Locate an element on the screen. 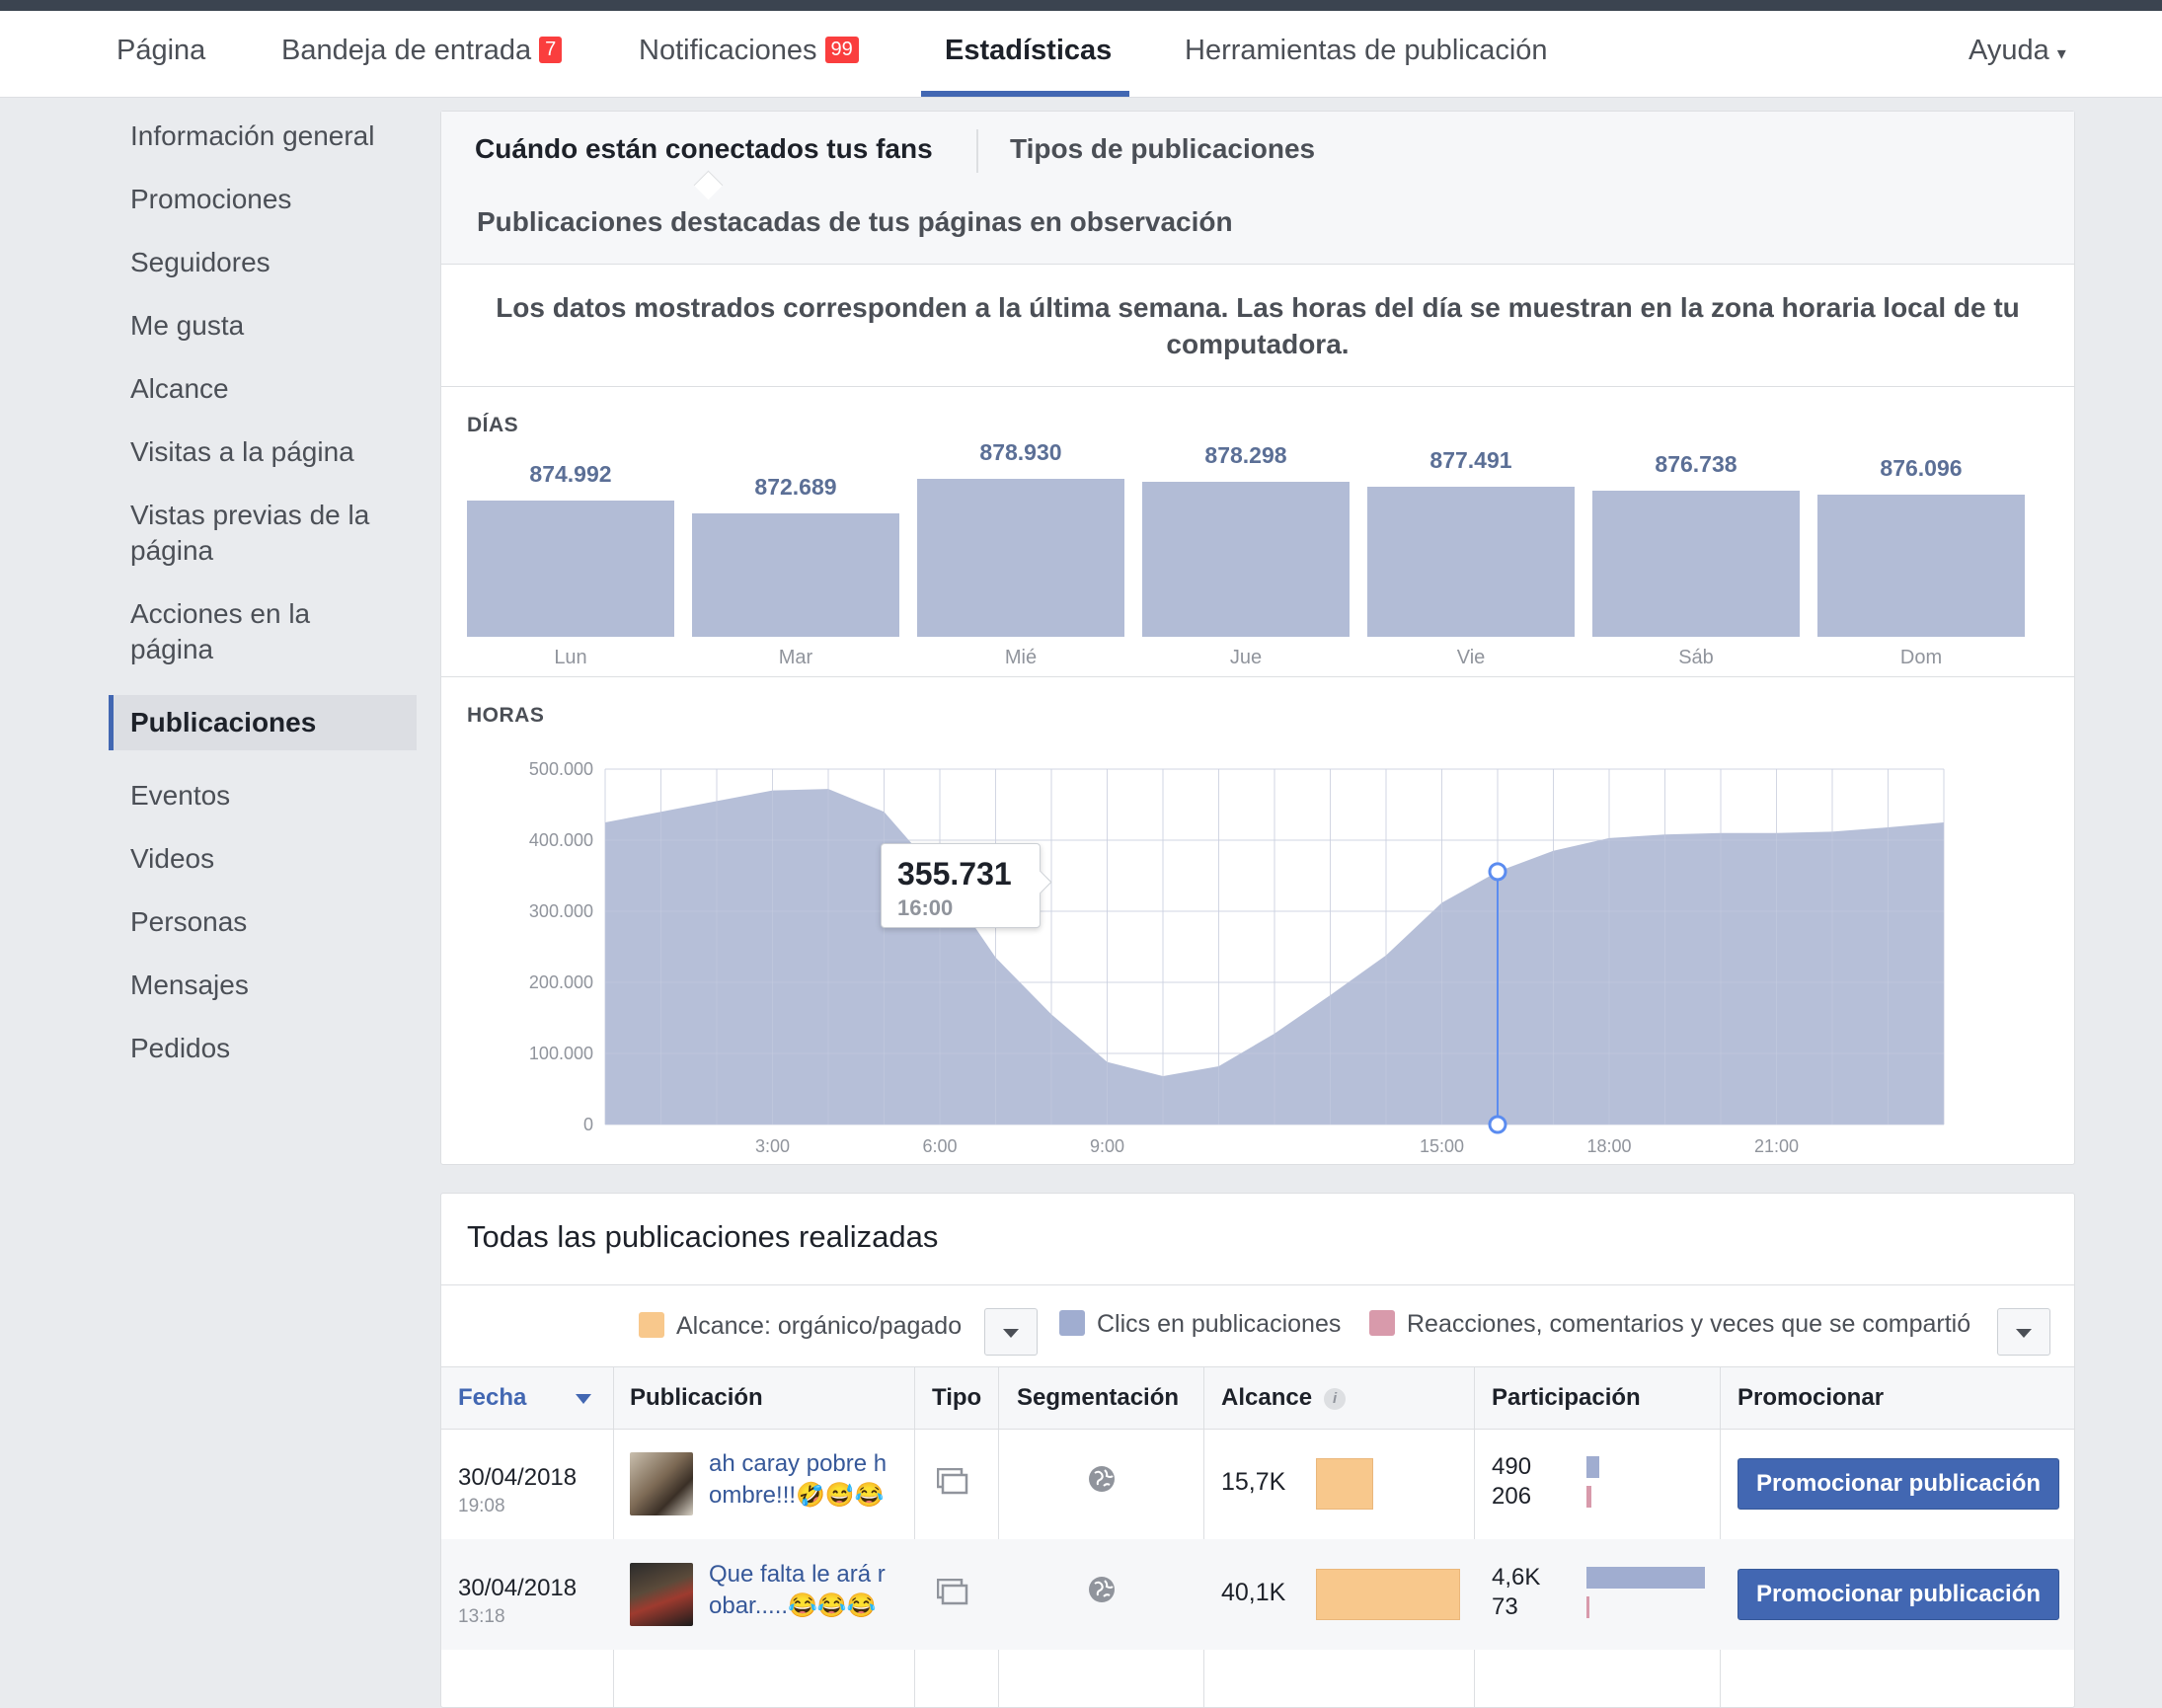 Image resolution: width=2162 pixels, height=1708 pixels. column-participacion: Participación is located at coordinates (1566, 1397).